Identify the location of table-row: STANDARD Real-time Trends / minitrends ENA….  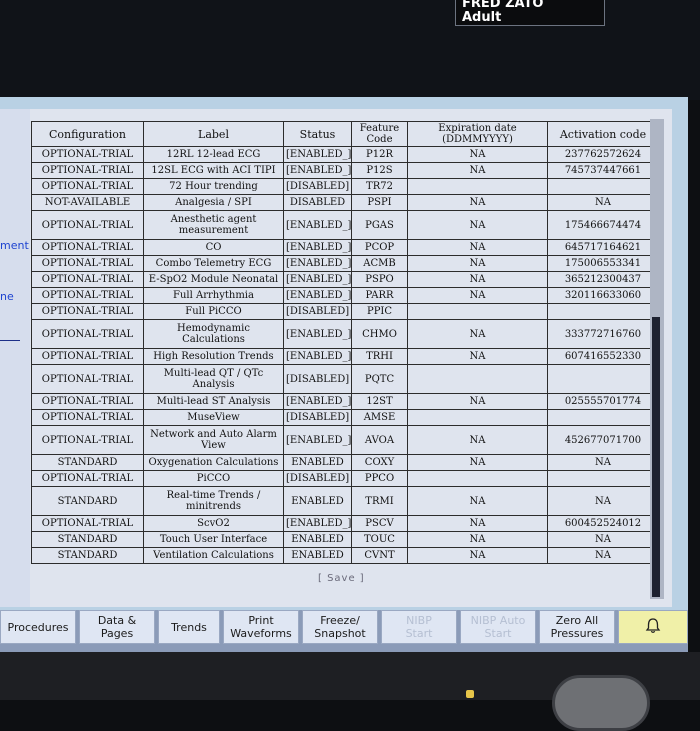
(345, 501).